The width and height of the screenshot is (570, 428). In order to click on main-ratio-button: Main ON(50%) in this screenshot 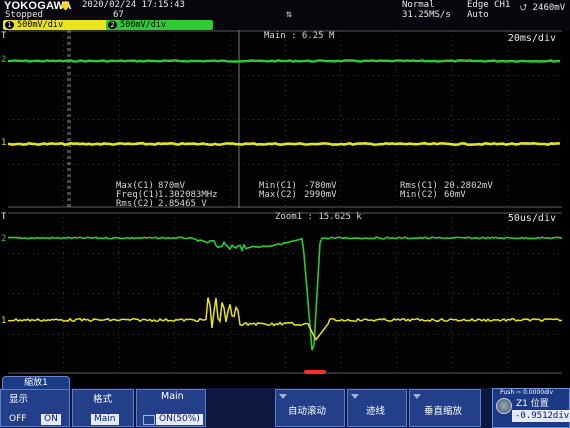, I will do `click(171, 408)`.